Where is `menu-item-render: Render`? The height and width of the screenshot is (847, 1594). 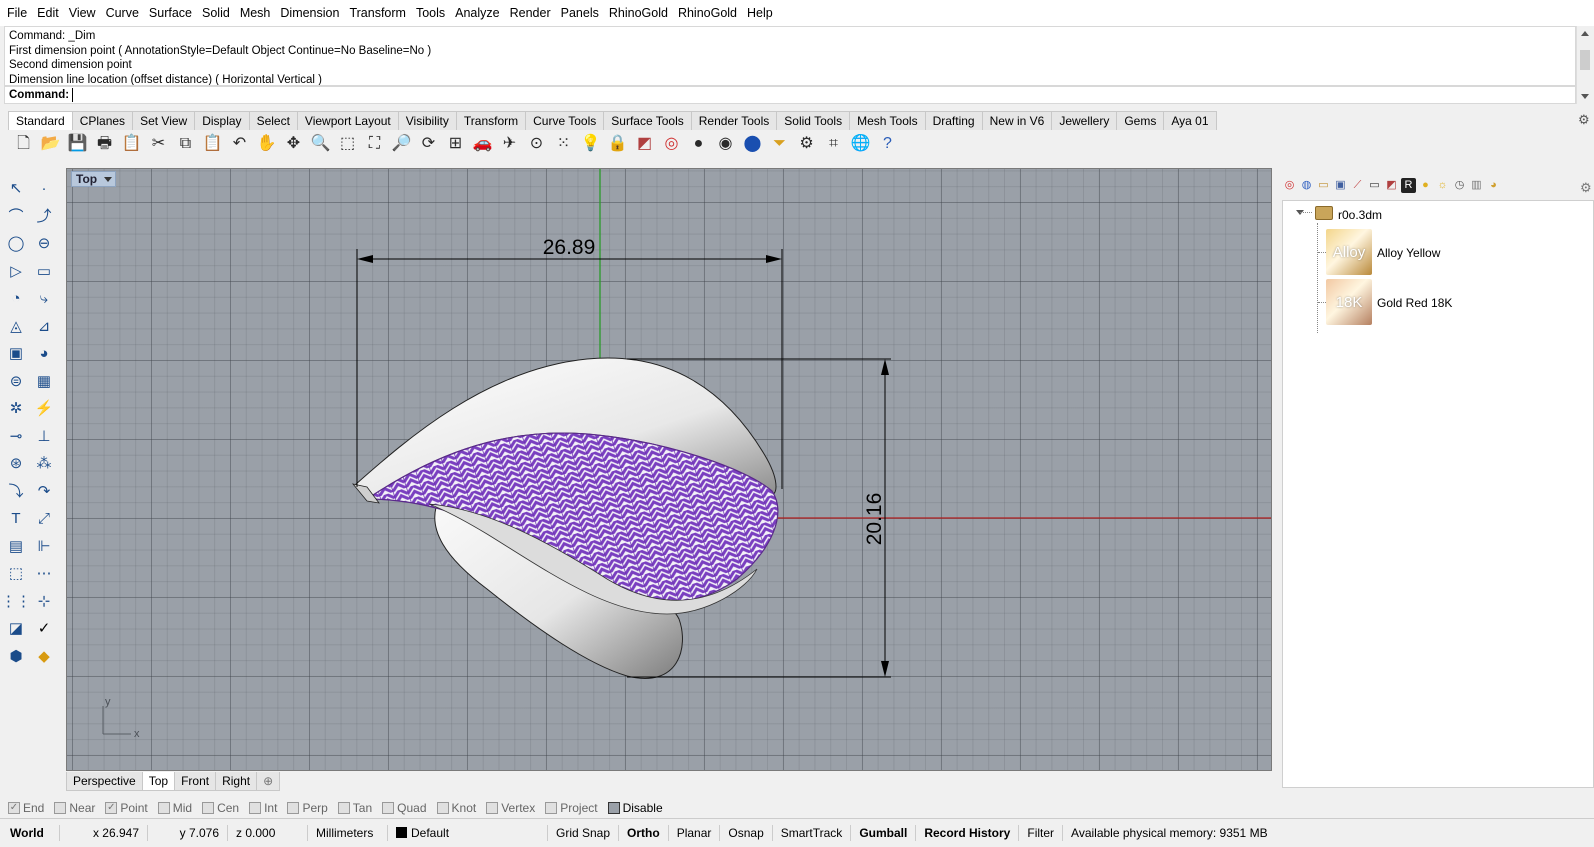 menu-item-render: Render is located at coordinates (530, 13).